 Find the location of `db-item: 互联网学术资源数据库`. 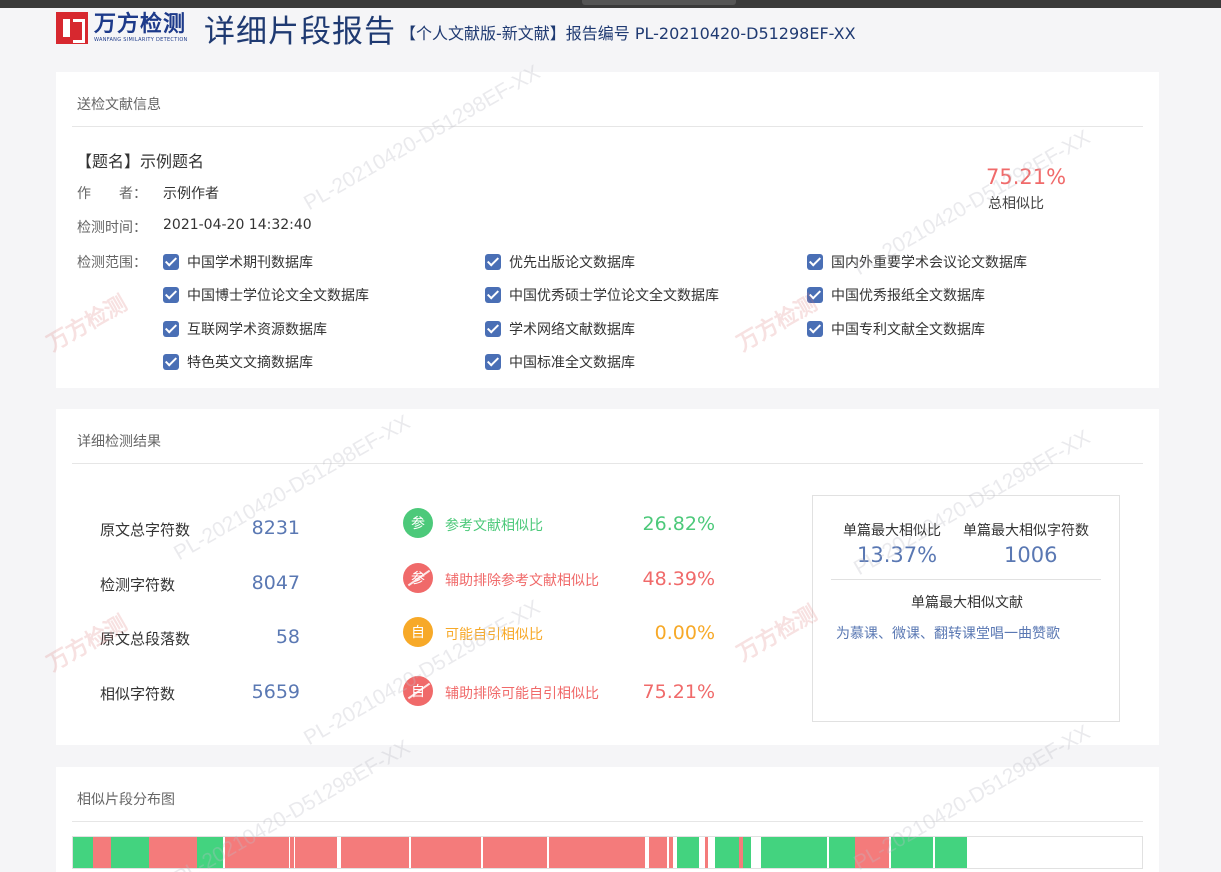

db-item: 互联网学术资源数据库 is located at coordinates (245, 329).